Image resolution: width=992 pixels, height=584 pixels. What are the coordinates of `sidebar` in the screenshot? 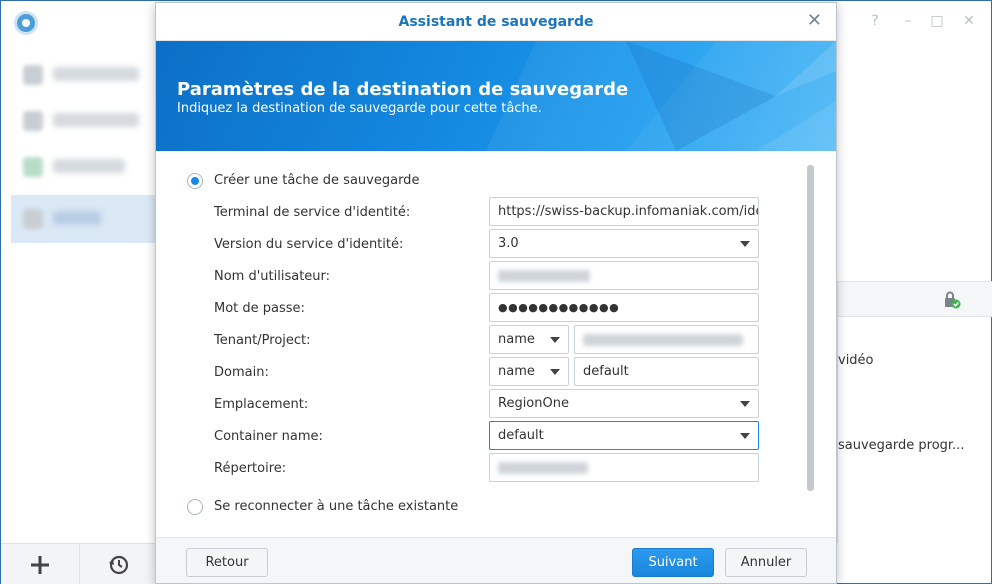 It's located at (79, 293).